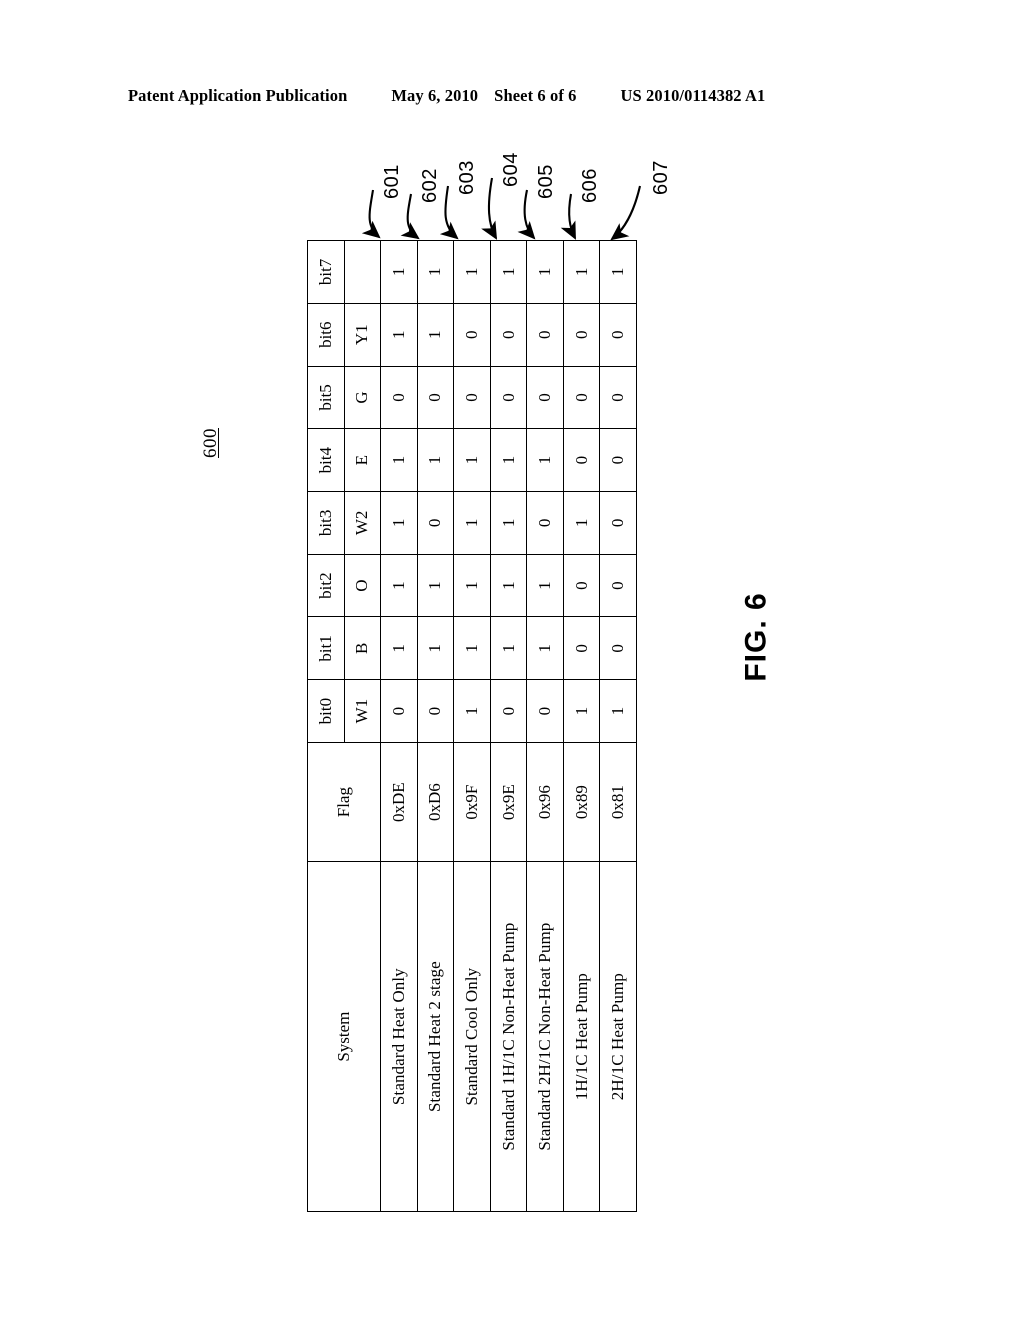  I want to click on signal-name-bit1: B, so click(362, 648).